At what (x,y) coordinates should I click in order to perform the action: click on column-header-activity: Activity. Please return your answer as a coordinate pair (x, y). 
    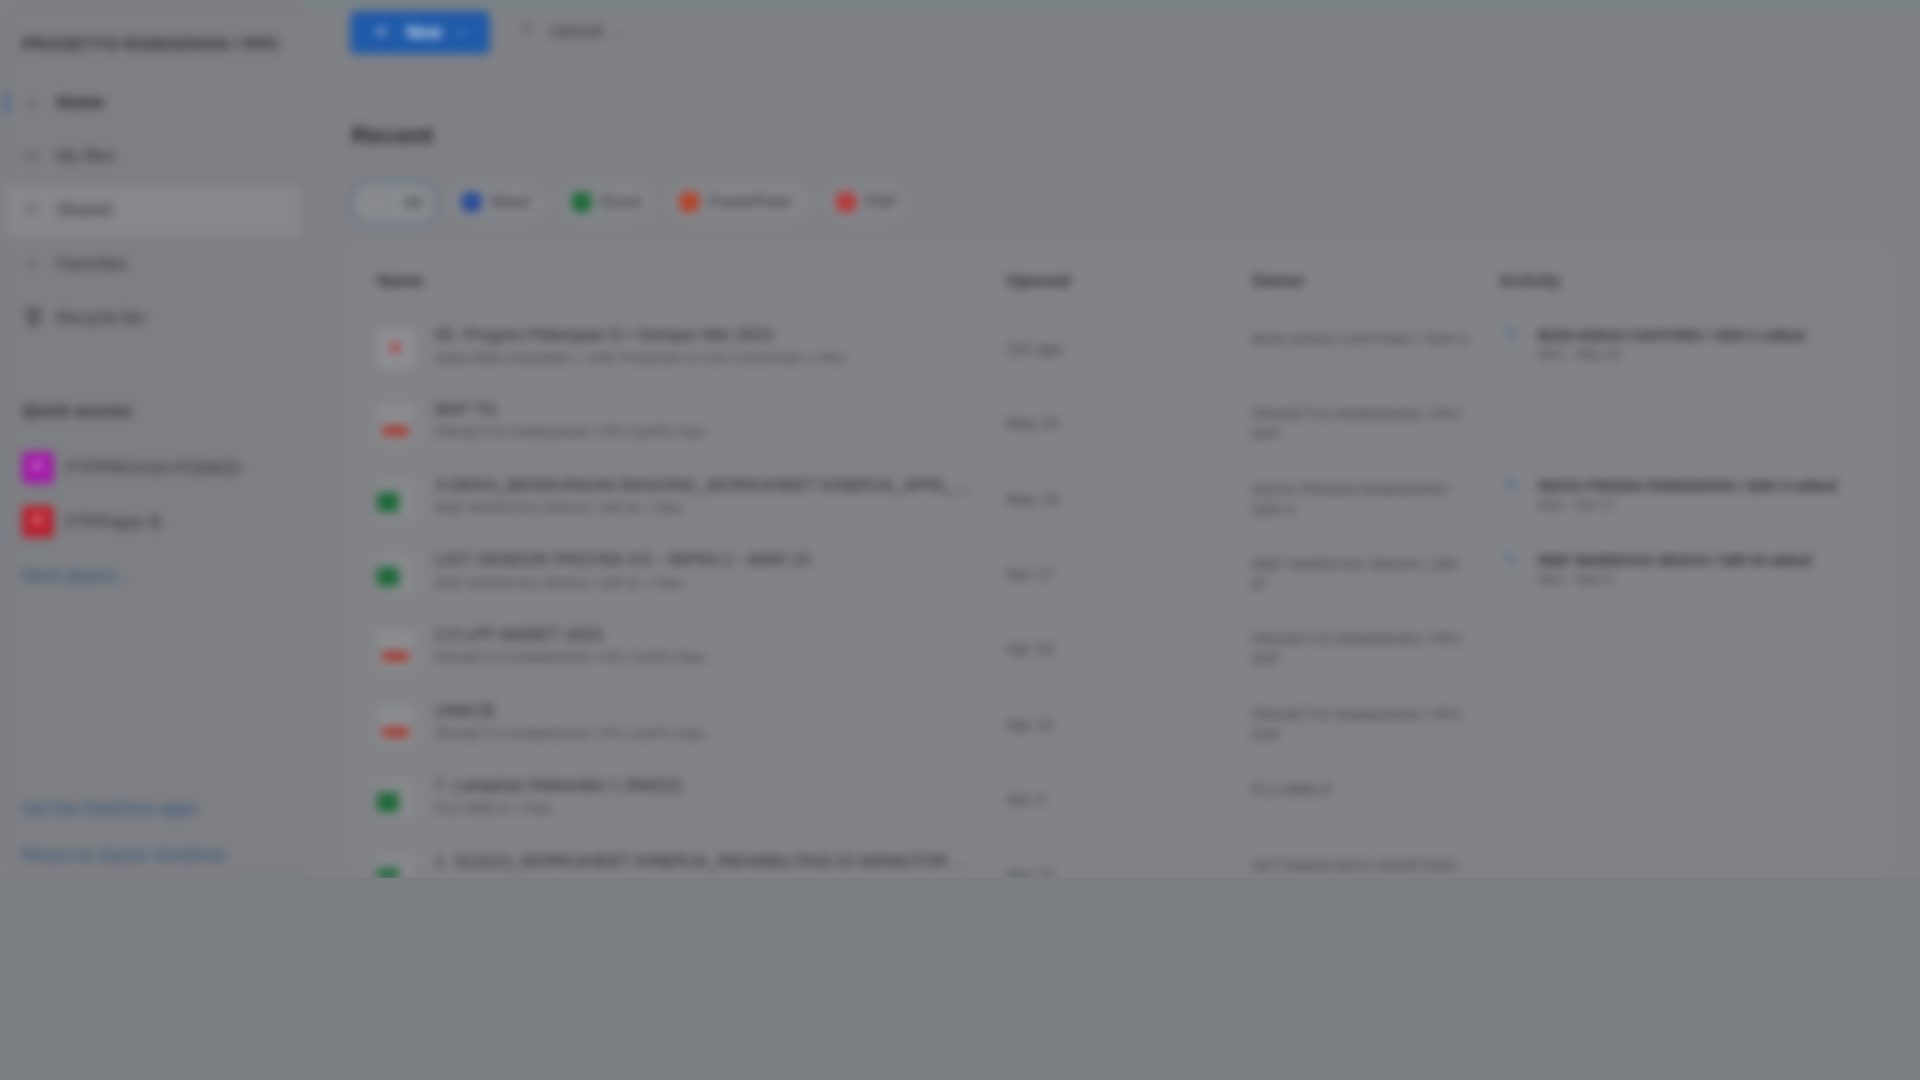
    Looking at the image, I should click on (1530, 281).